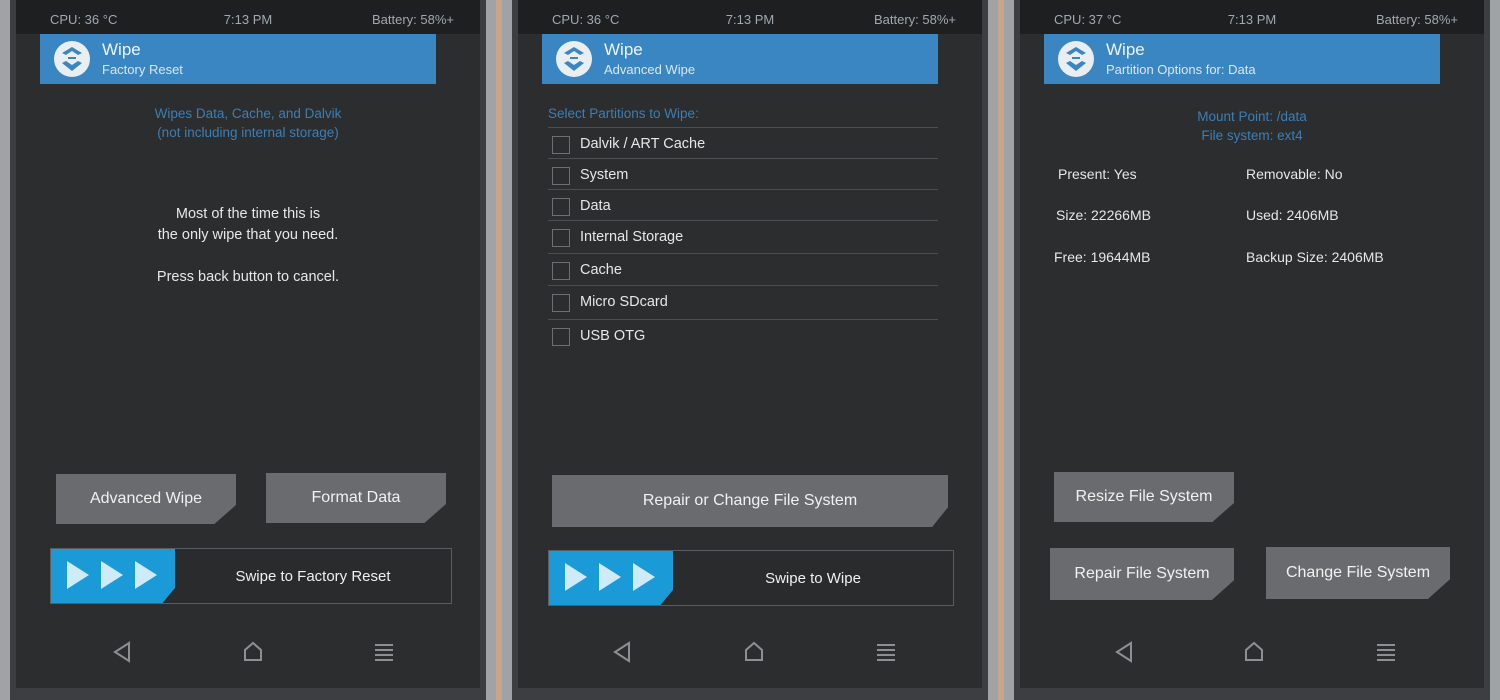 This screenshot has width=1500, height=700. What do you see at coordinates (601, 270) in the screenshot?
I see `partition-label: Cache` at bounding box center [601, 270].